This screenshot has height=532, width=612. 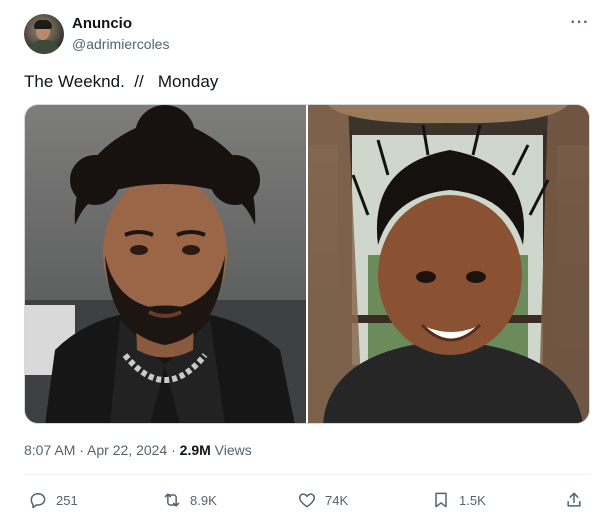 What do you see at coordinates (43, 24) in the screenshot?
I see `avatar-hair-shape` at bounding box center [43, 24].